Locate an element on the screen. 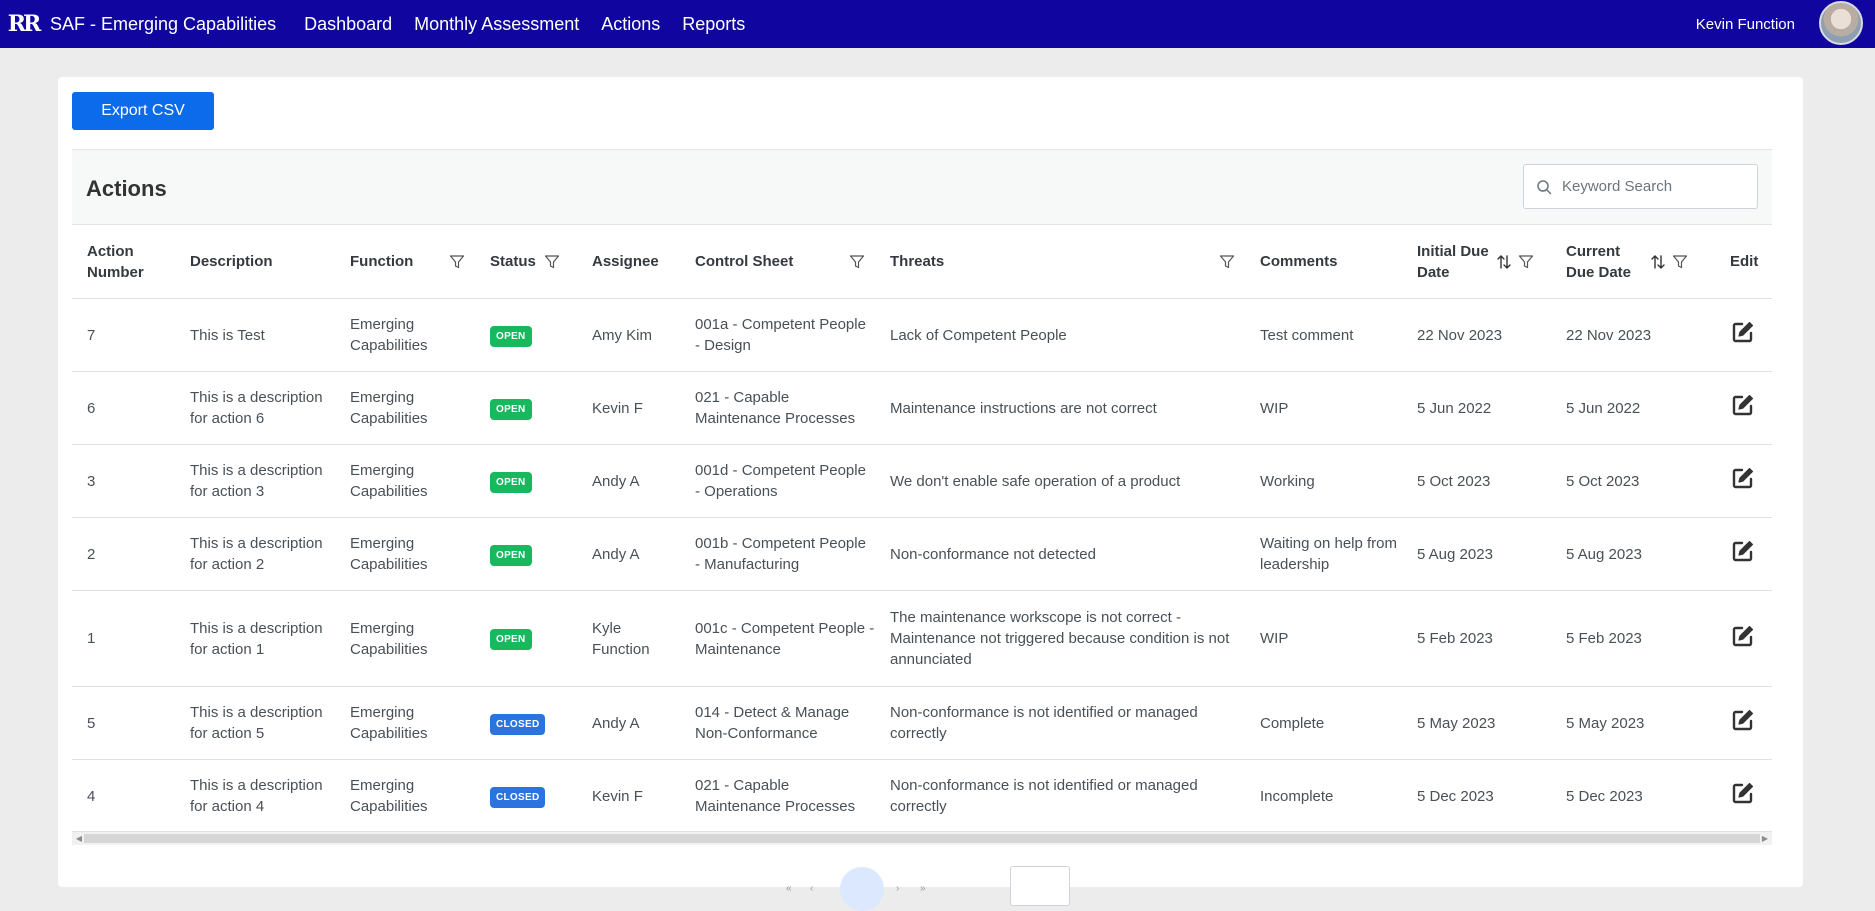 Image resolution: width=1875 pixels, height=911 pixels. scroll-left-arrow-icon: ◀ is located at coordinates (79, 839).